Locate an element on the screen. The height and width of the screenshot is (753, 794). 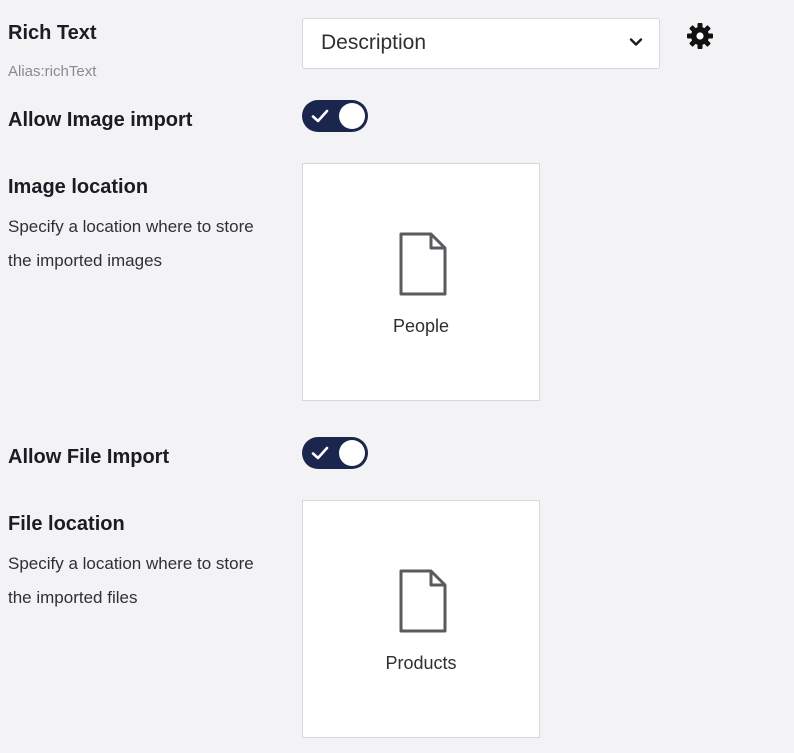
image-location-node: People is located at coordinates (421, 282).